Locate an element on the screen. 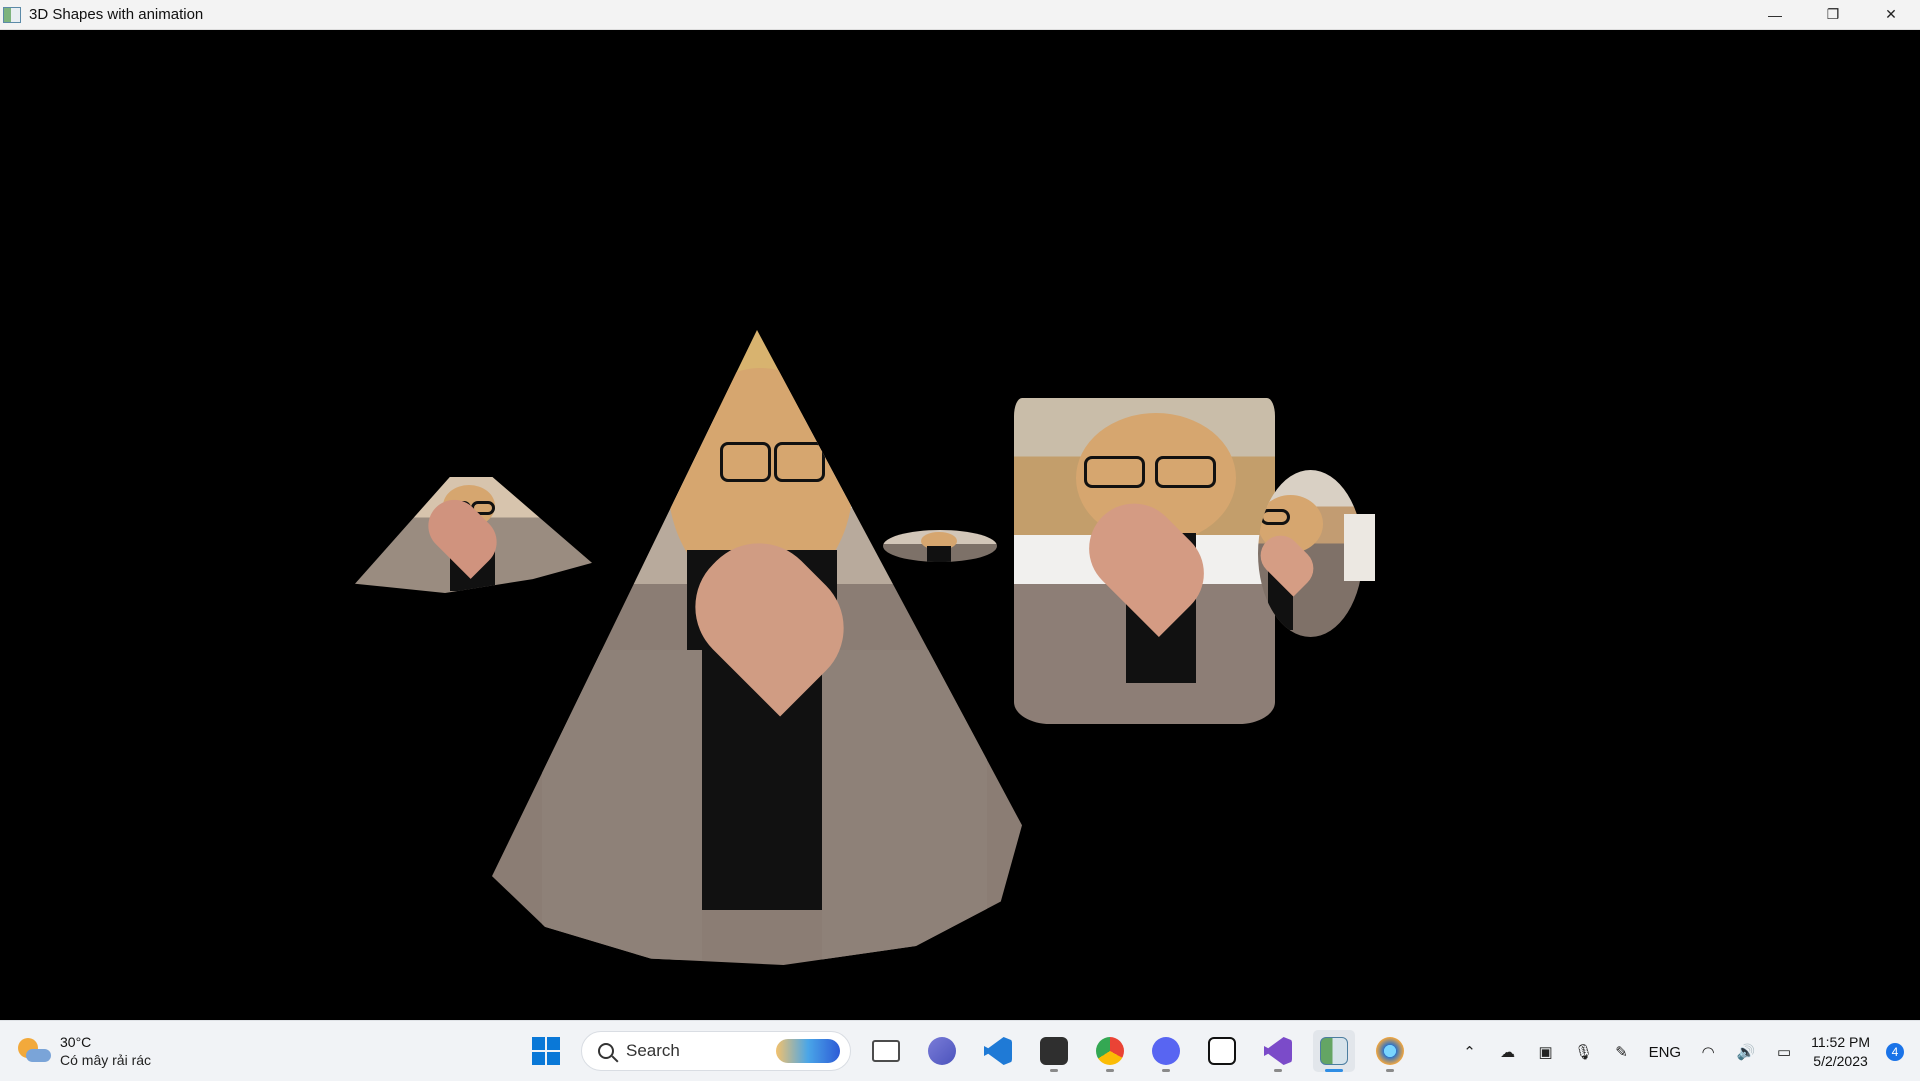  weather-temperature: 30°C is located at coordinates (76, 1042).